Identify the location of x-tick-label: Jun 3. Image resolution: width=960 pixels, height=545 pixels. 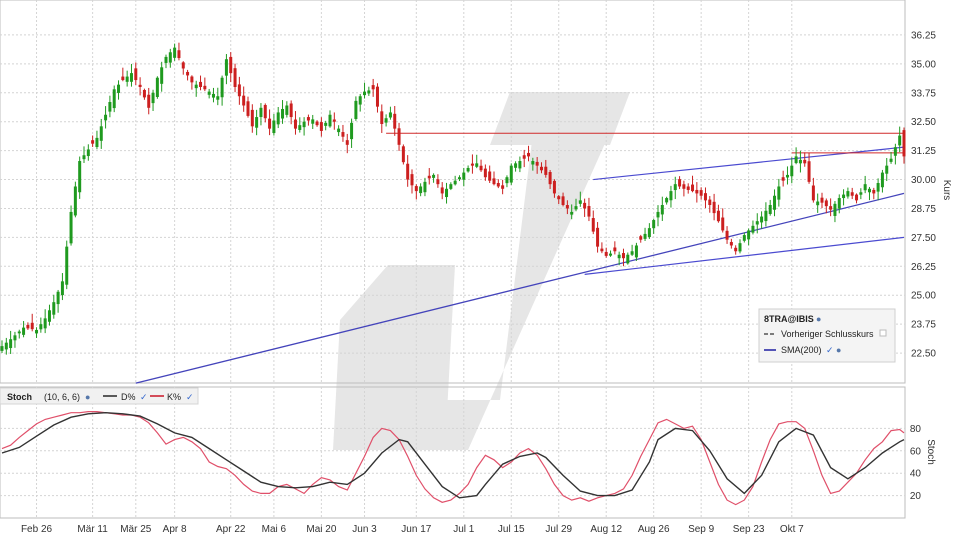
(364, 529).